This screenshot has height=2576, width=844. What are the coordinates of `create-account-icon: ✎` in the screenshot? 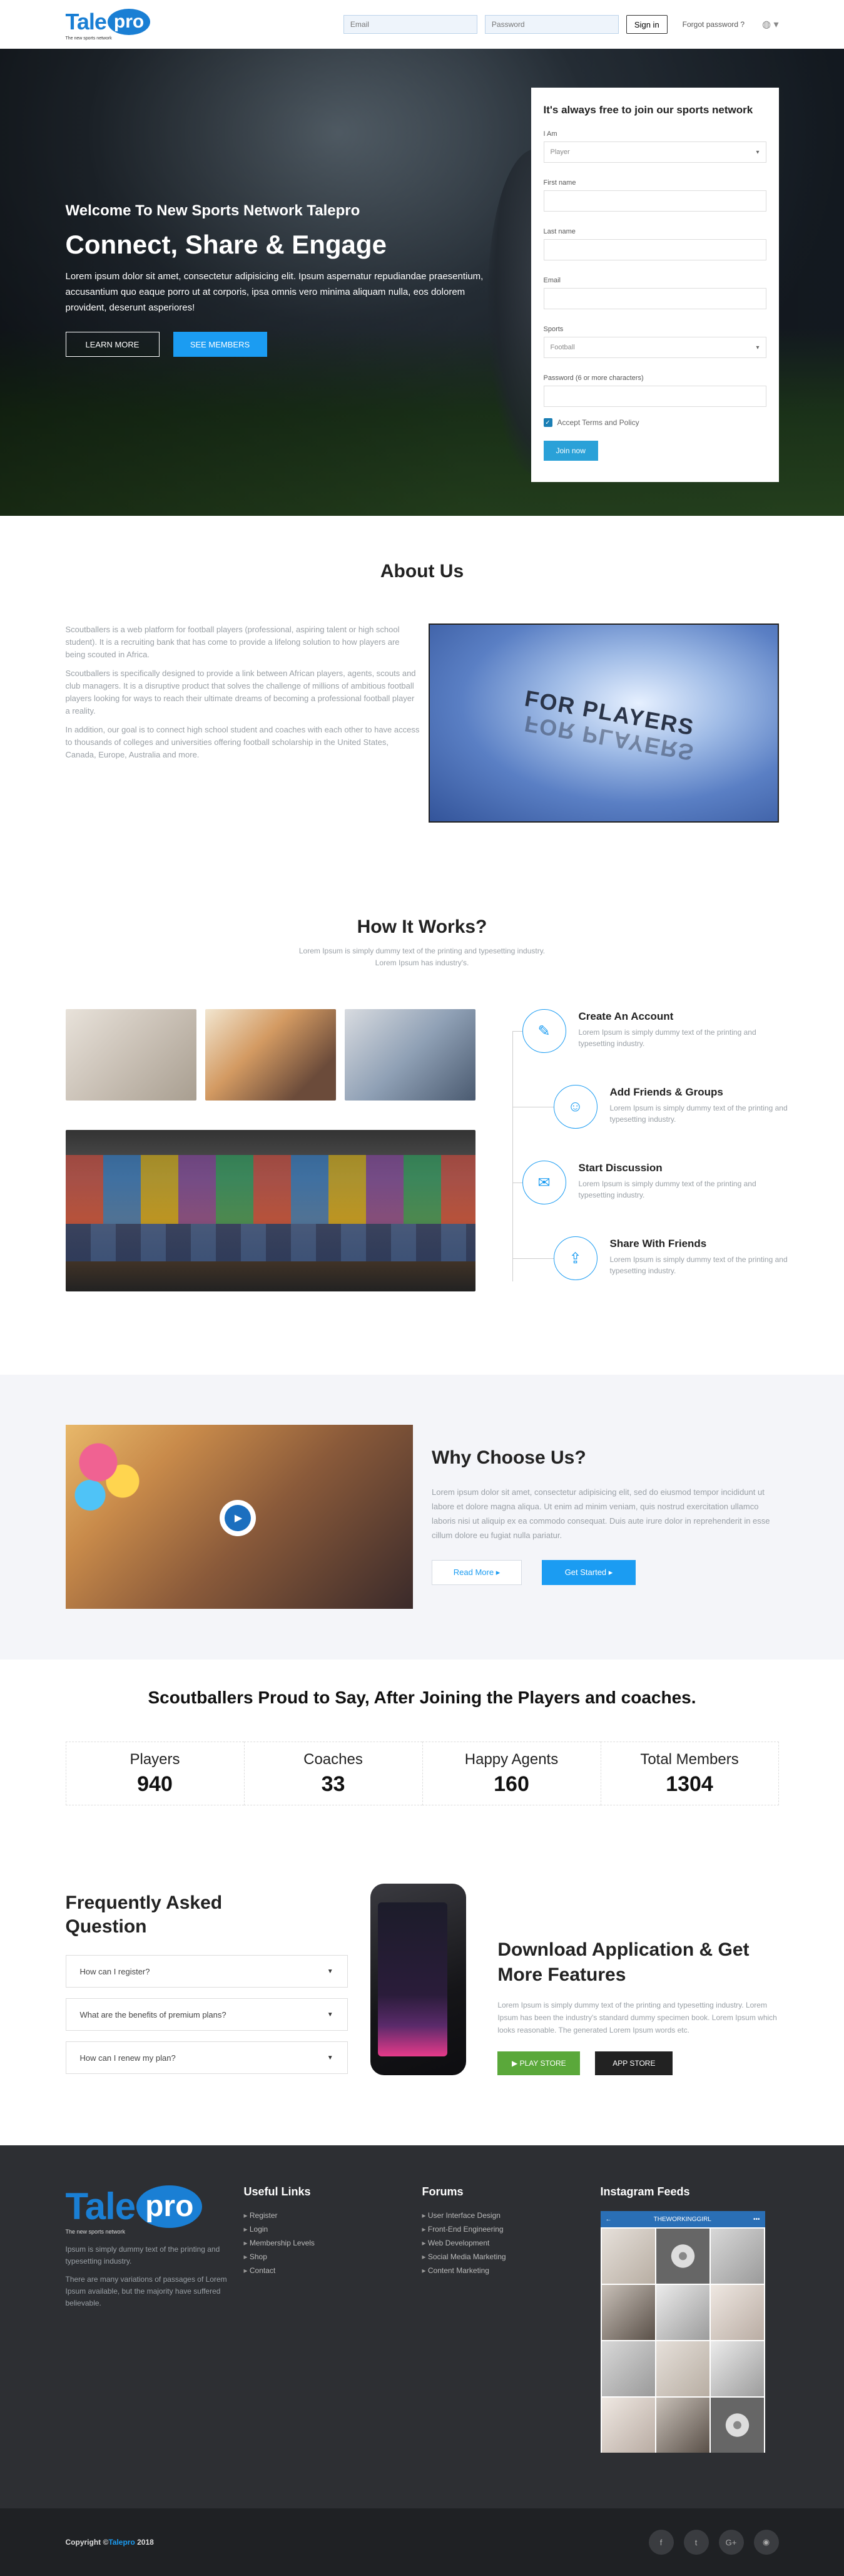 It's located at (544, 1031).